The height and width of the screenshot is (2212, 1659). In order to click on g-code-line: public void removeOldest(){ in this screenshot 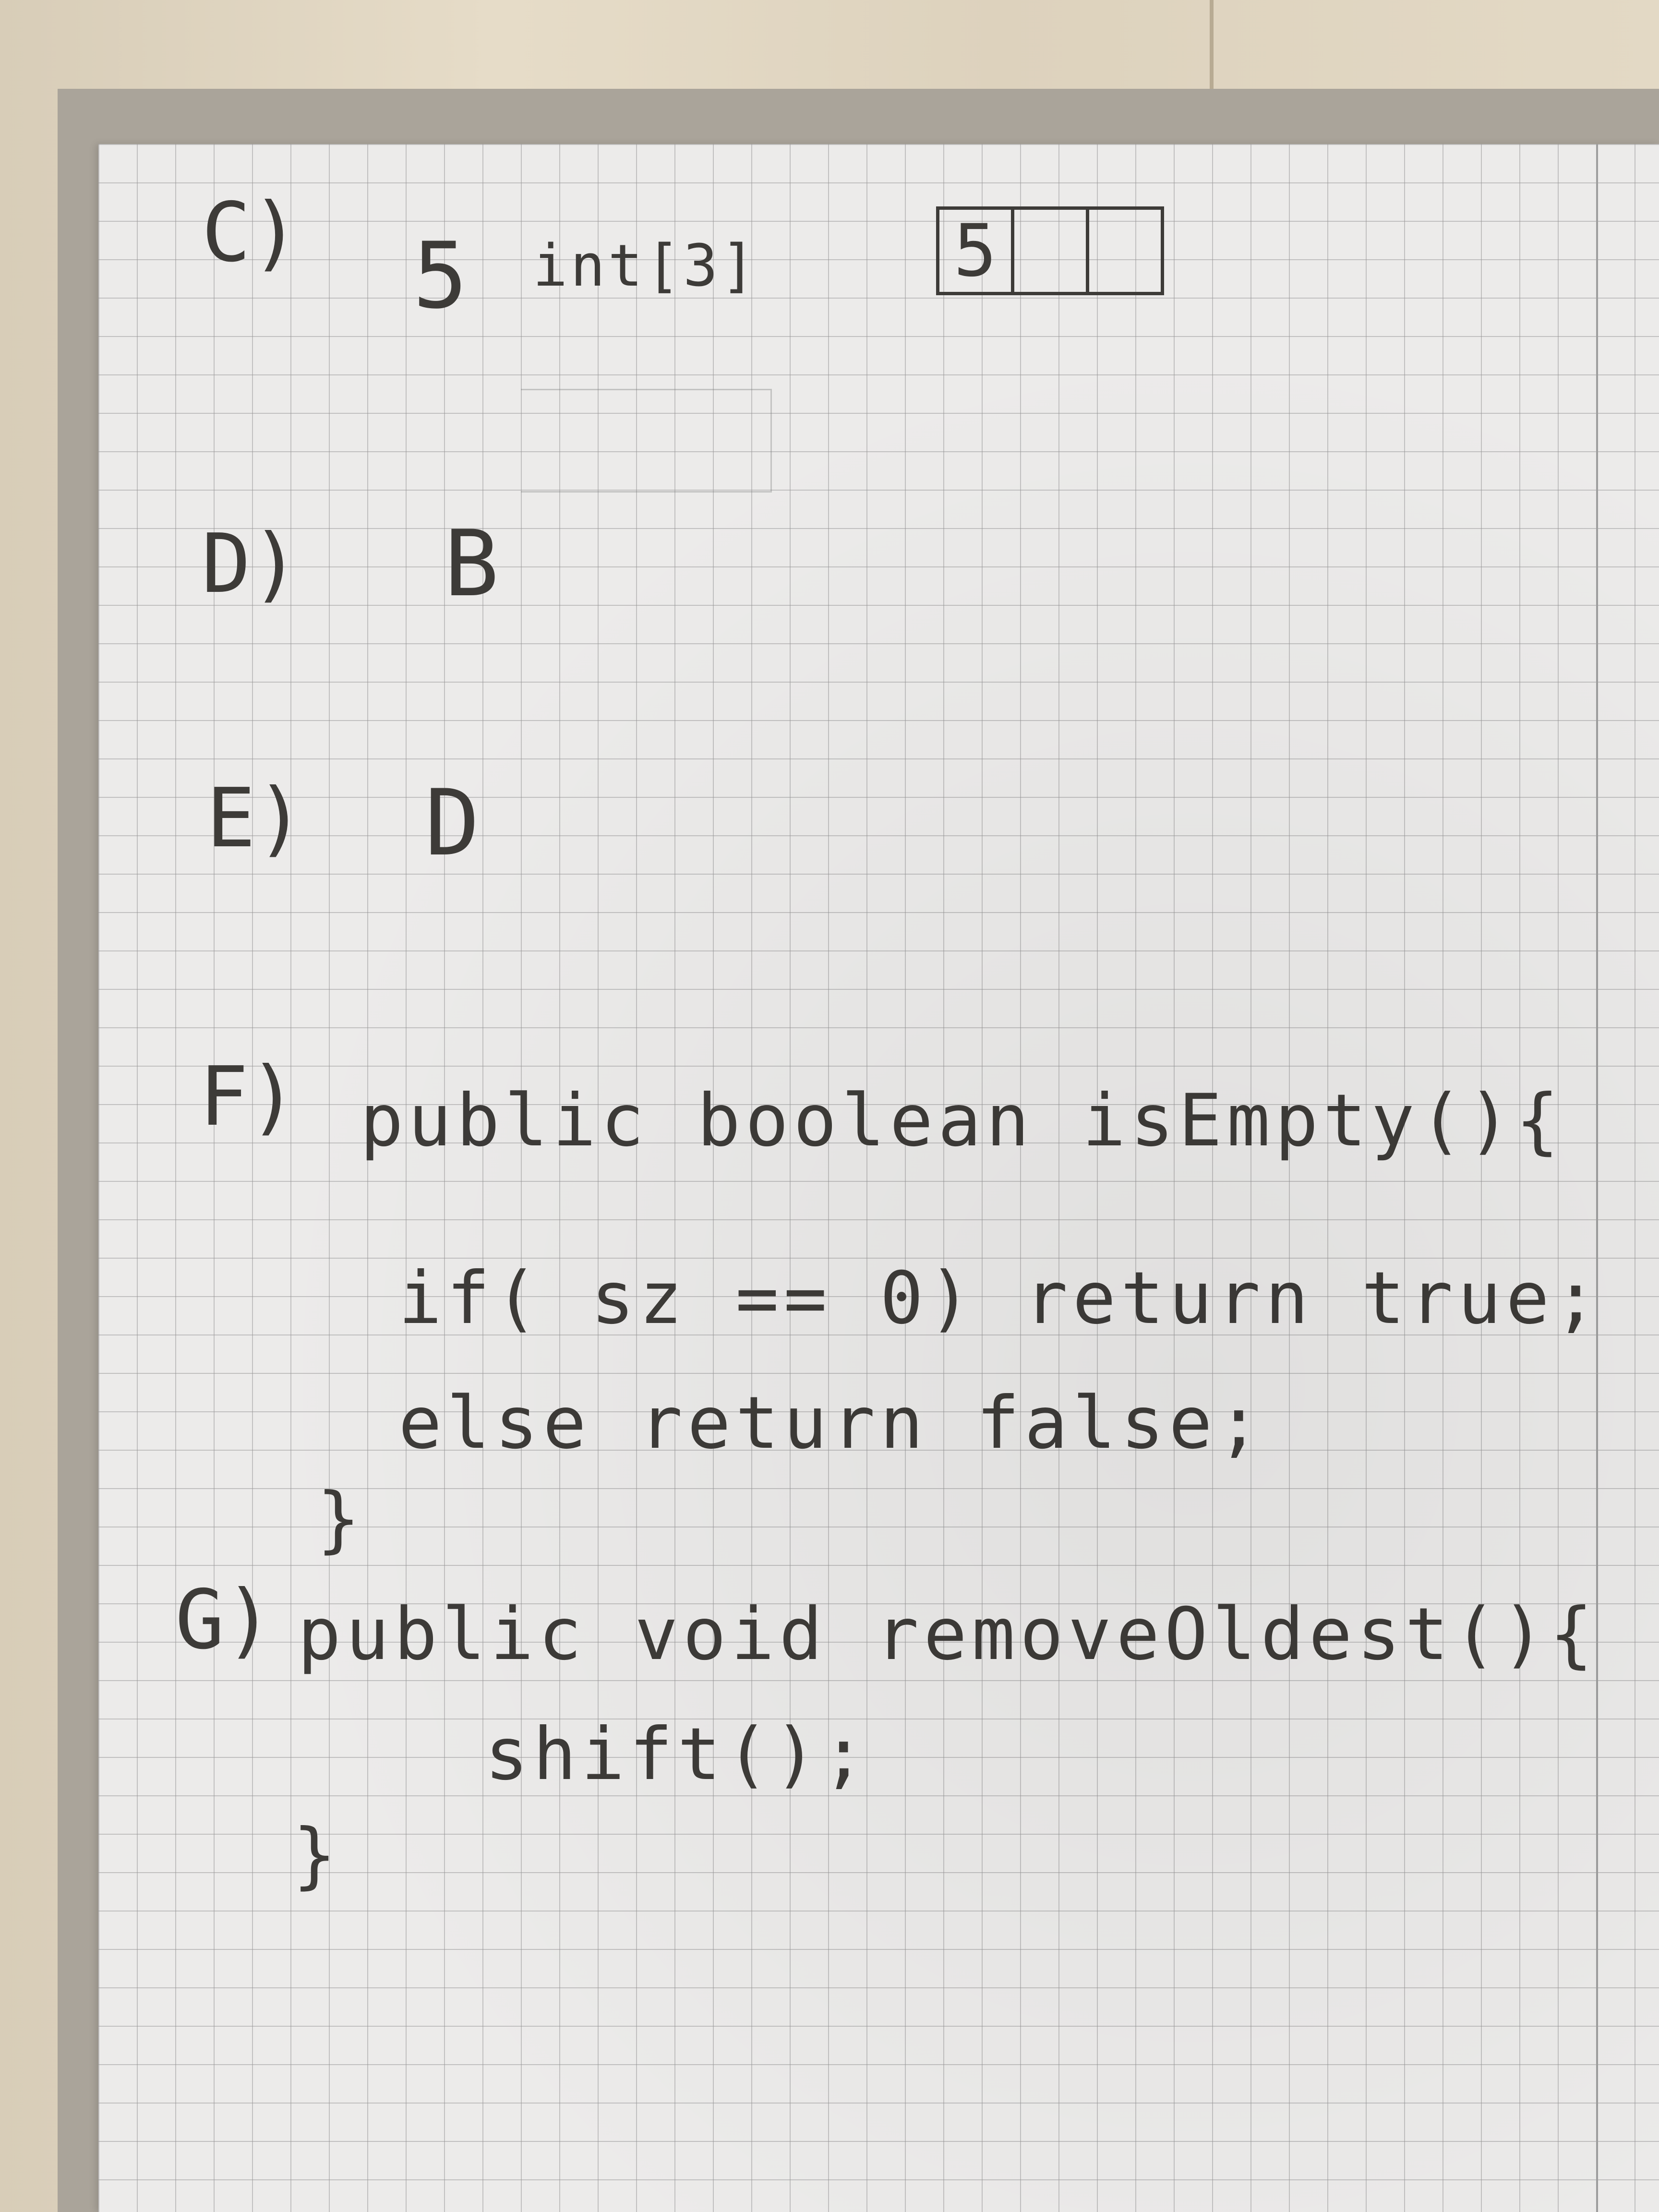, I will do `click(948, 1634)`.